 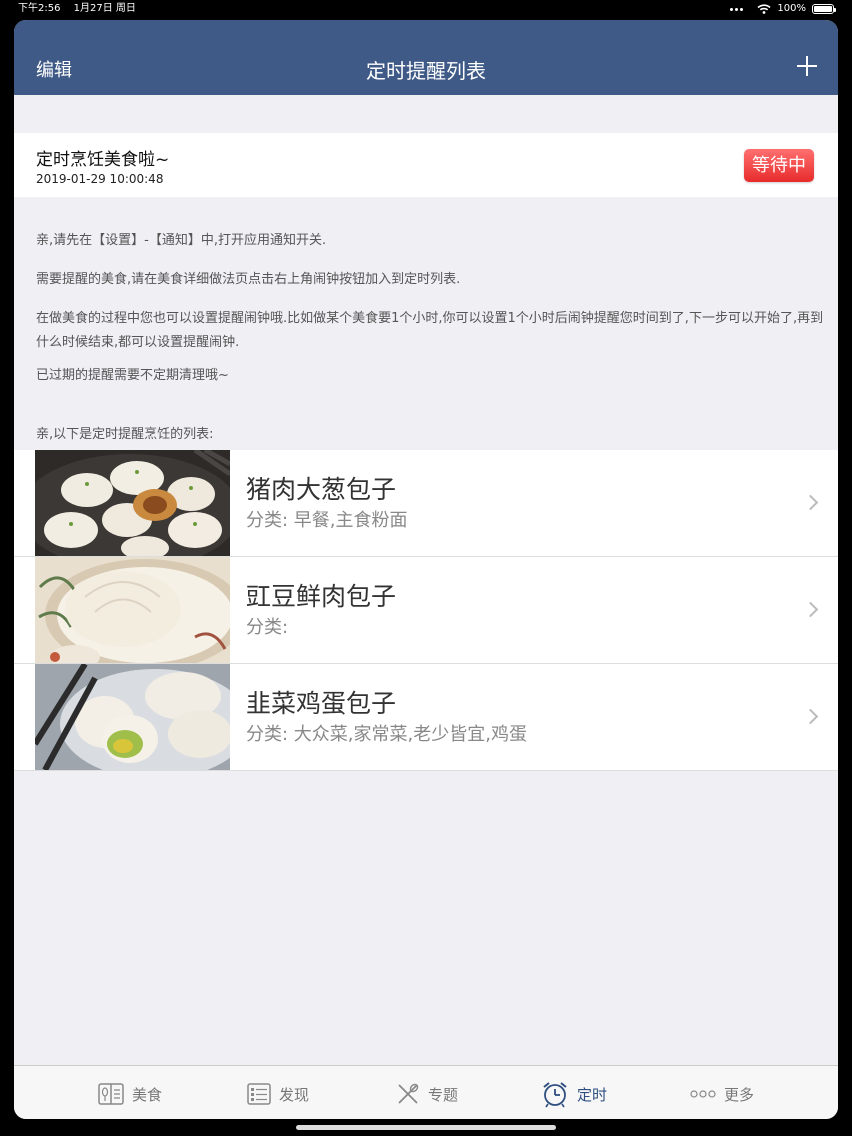 I want to click on recipe-row: 猪肉大葱包子 分类: 早餐,主食粉面, so click(x=426, y=503).